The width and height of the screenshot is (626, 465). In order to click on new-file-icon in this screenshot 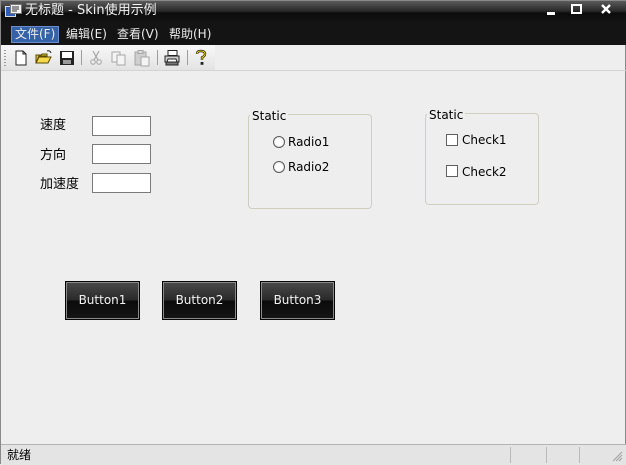, I will do `click(21, 58)`.